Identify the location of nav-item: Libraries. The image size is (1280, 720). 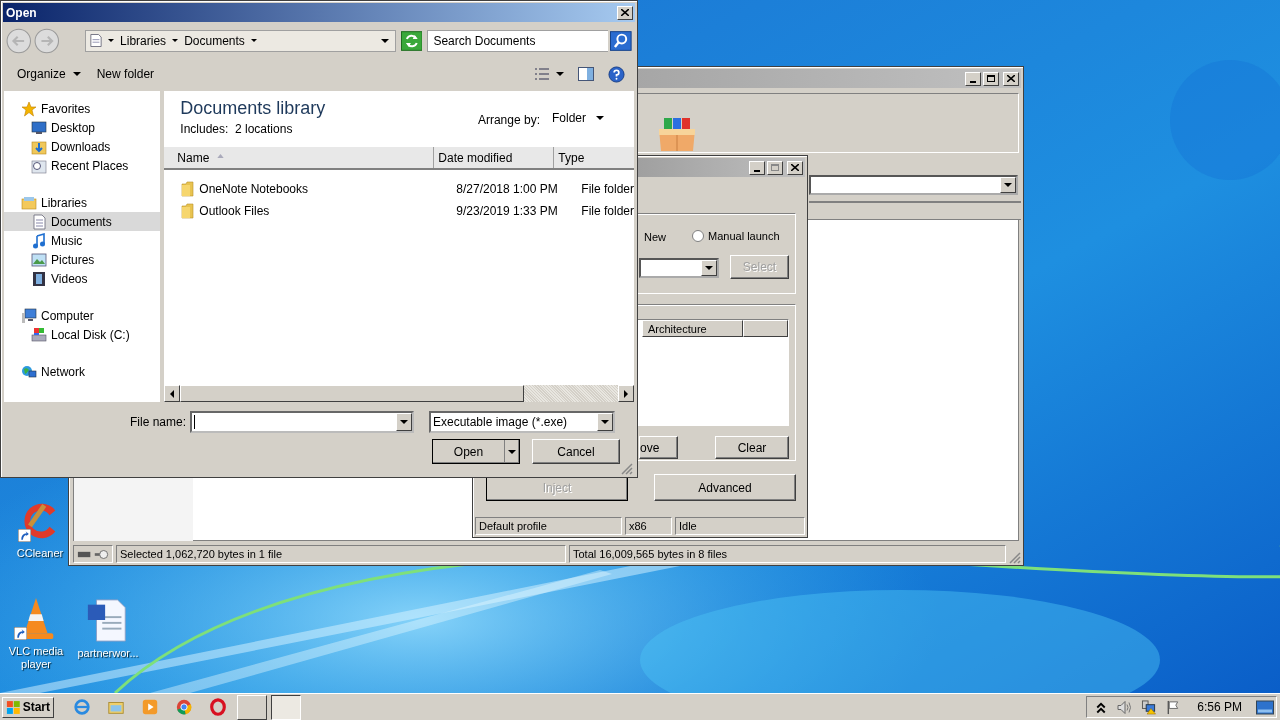
(82, 202).